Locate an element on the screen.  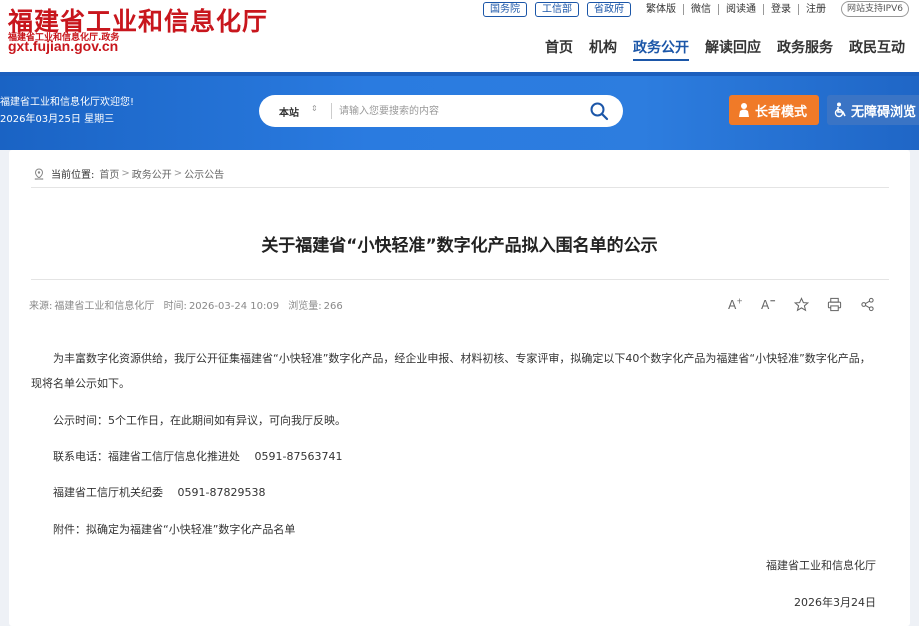
nav-home: 首页 is located at coordinates (559, 48).